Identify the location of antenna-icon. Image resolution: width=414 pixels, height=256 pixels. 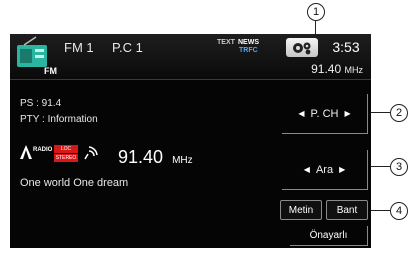
(26, 152).